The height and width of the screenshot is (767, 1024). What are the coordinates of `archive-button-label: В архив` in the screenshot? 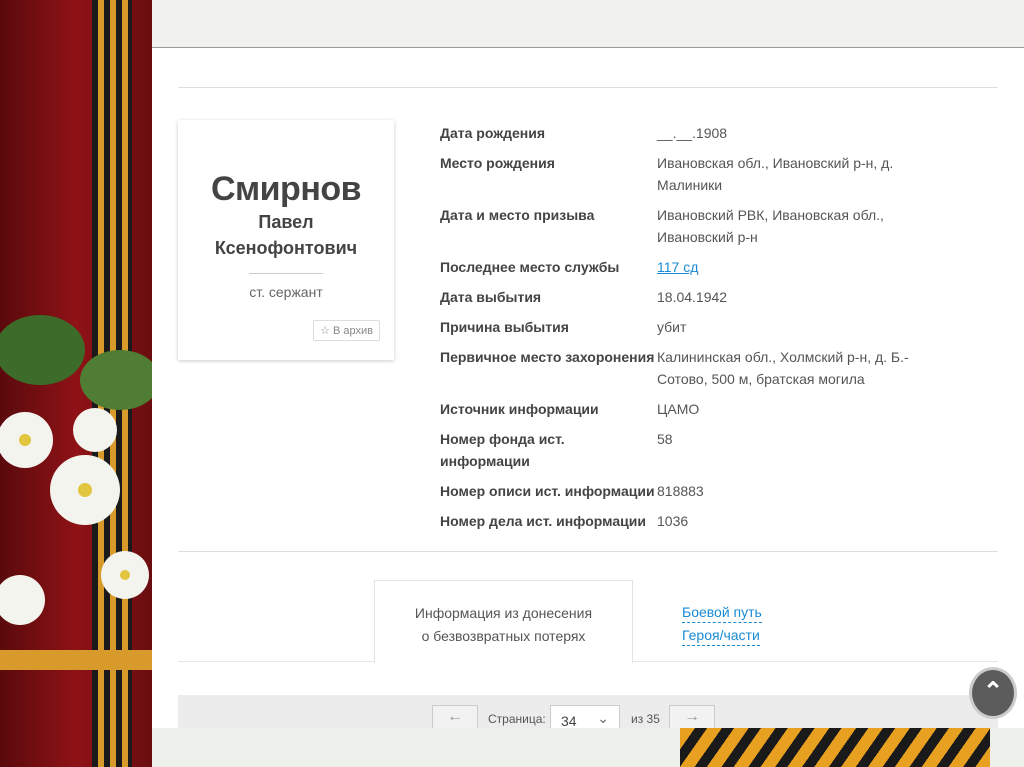 It's located at (353, 331).